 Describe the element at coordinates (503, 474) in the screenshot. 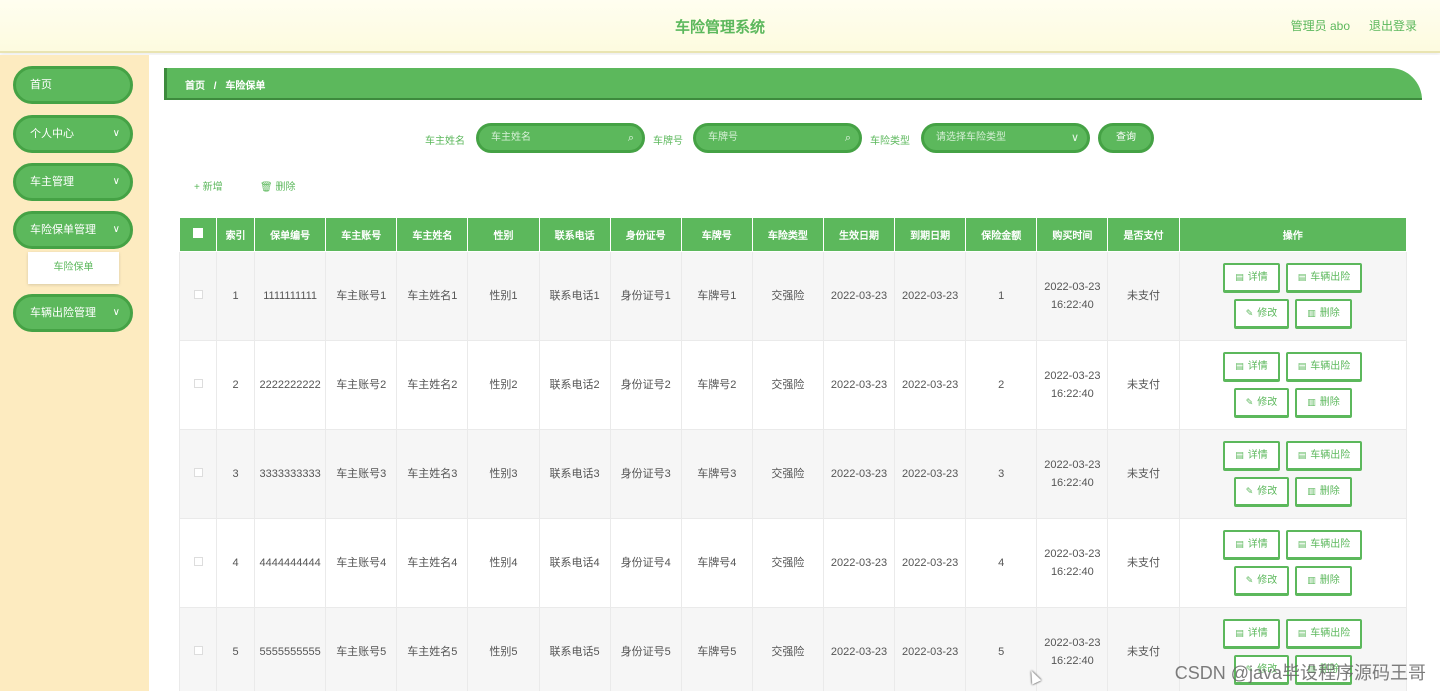

I see `table-cell: 性别3` at that location.